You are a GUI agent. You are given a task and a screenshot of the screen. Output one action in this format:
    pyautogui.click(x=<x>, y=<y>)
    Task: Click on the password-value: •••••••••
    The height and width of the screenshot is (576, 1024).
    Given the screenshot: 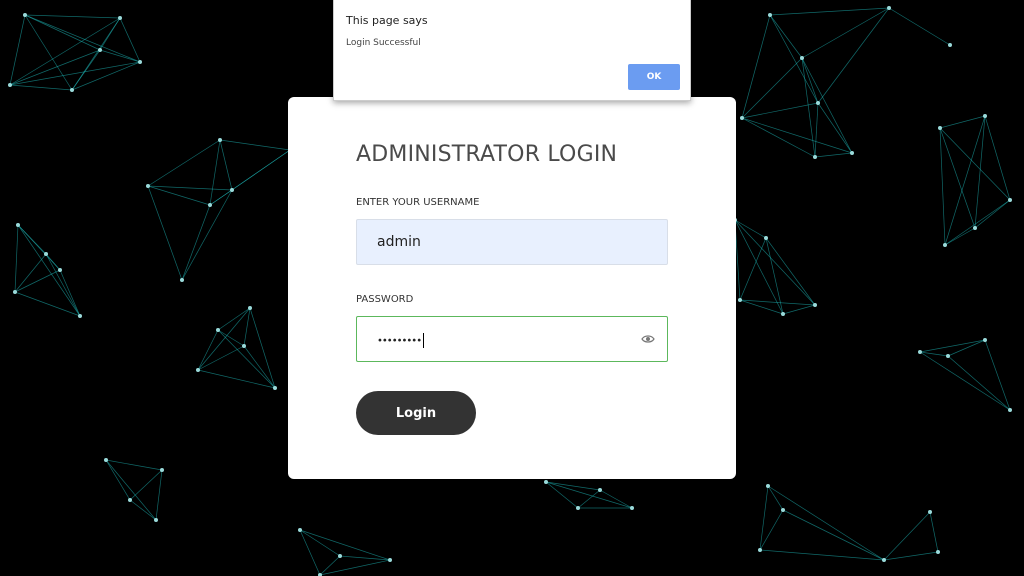 What is the action you would take?
    pyautogui.click(x=401, y=340)
    